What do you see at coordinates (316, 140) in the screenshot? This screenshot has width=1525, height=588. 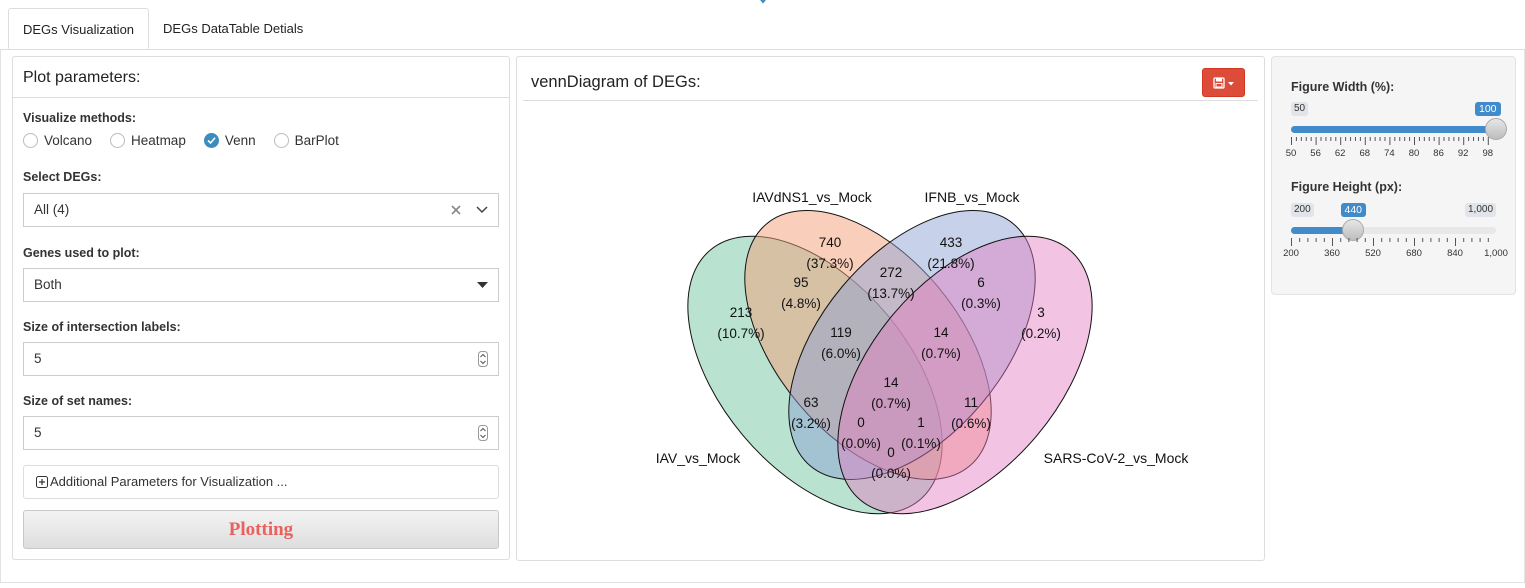 I see `radio-label: BarPlot` at bounding box center [316, 140].